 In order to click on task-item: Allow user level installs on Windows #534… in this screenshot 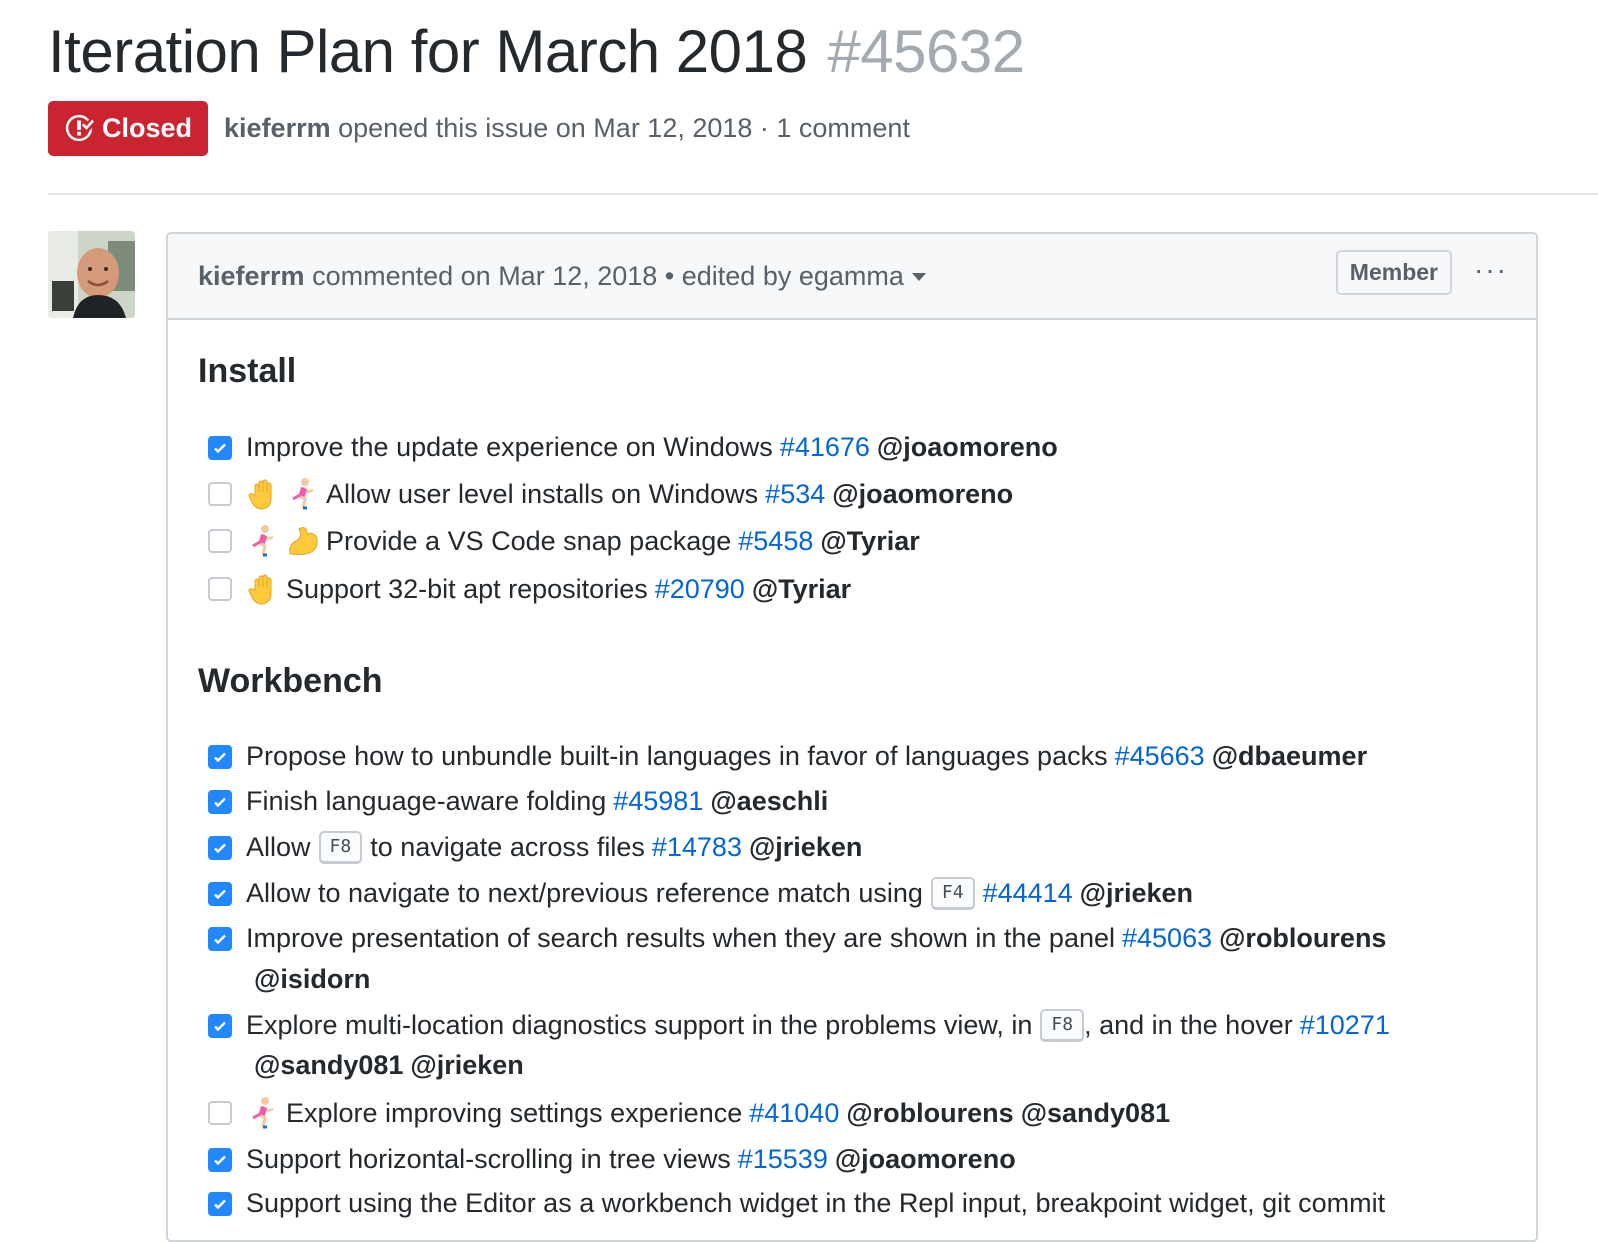, I will do `click(610, 494)`.